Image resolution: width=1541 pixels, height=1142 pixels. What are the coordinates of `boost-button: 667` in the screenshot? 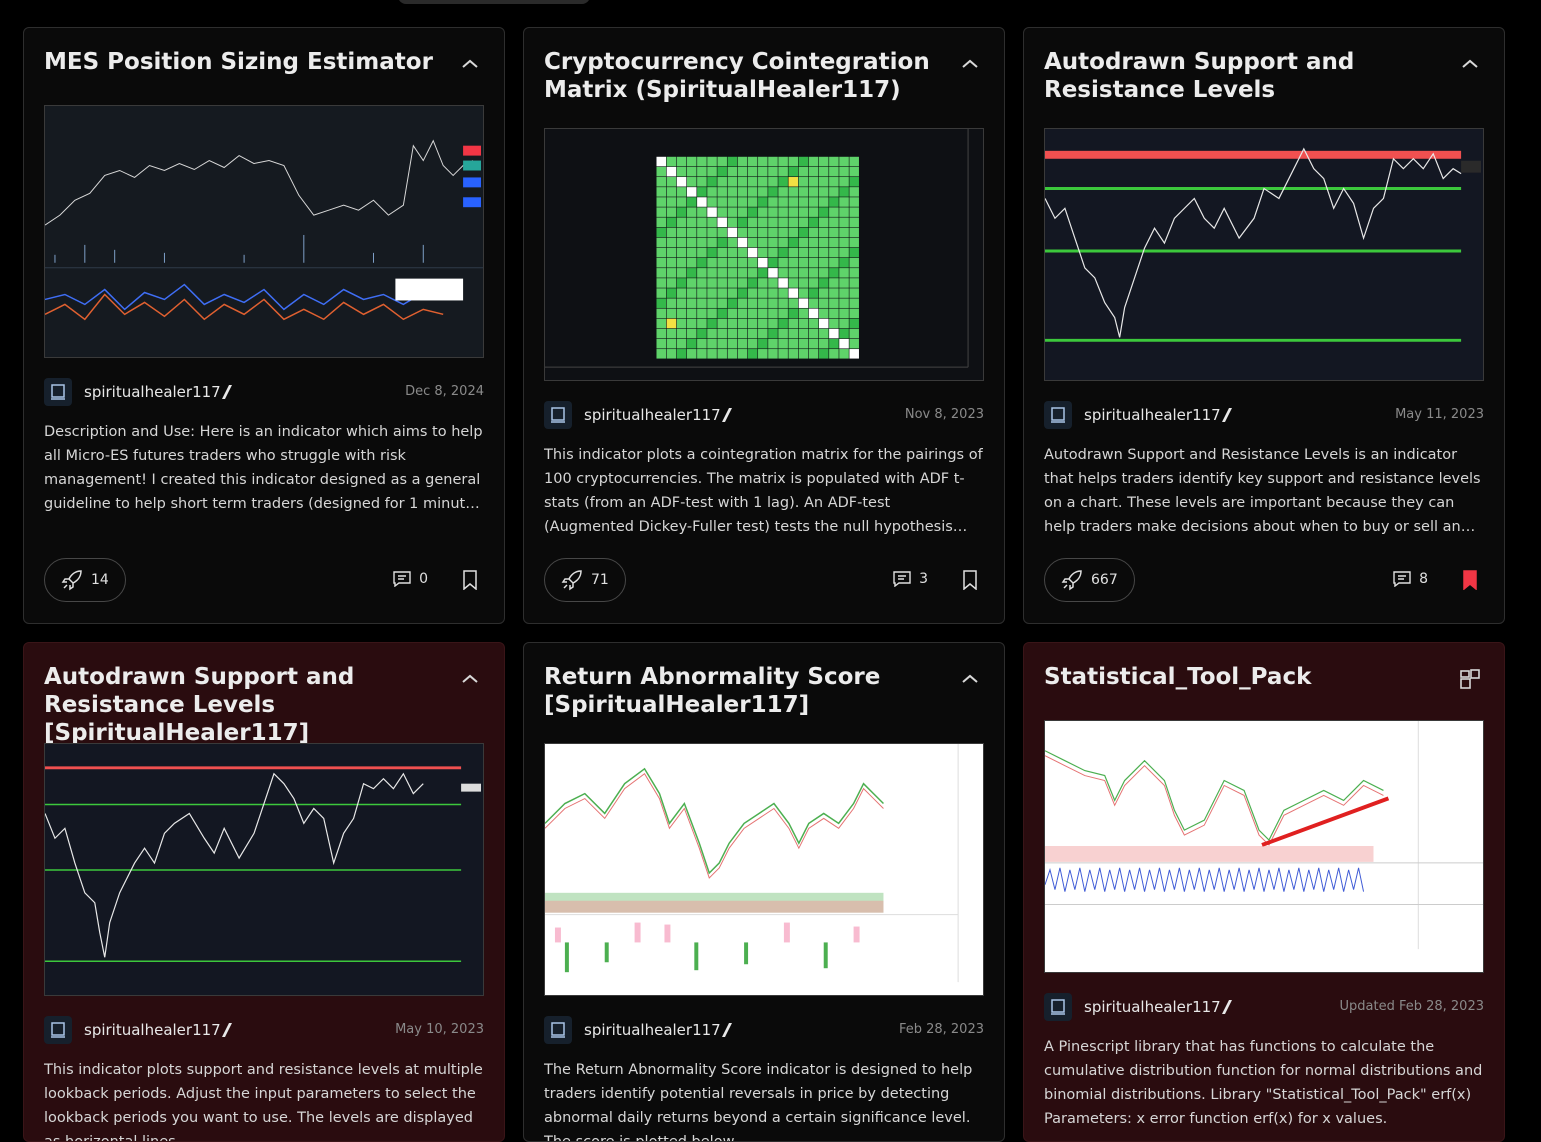 It's located at (1089, 580).